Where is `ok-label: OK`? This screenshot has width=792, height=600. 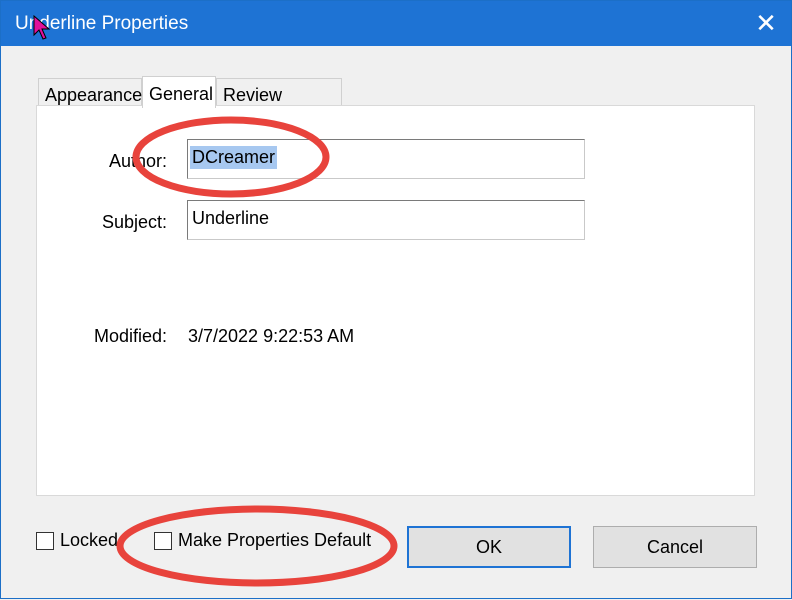 ok-label: OK is located at coordinates (488, 546).